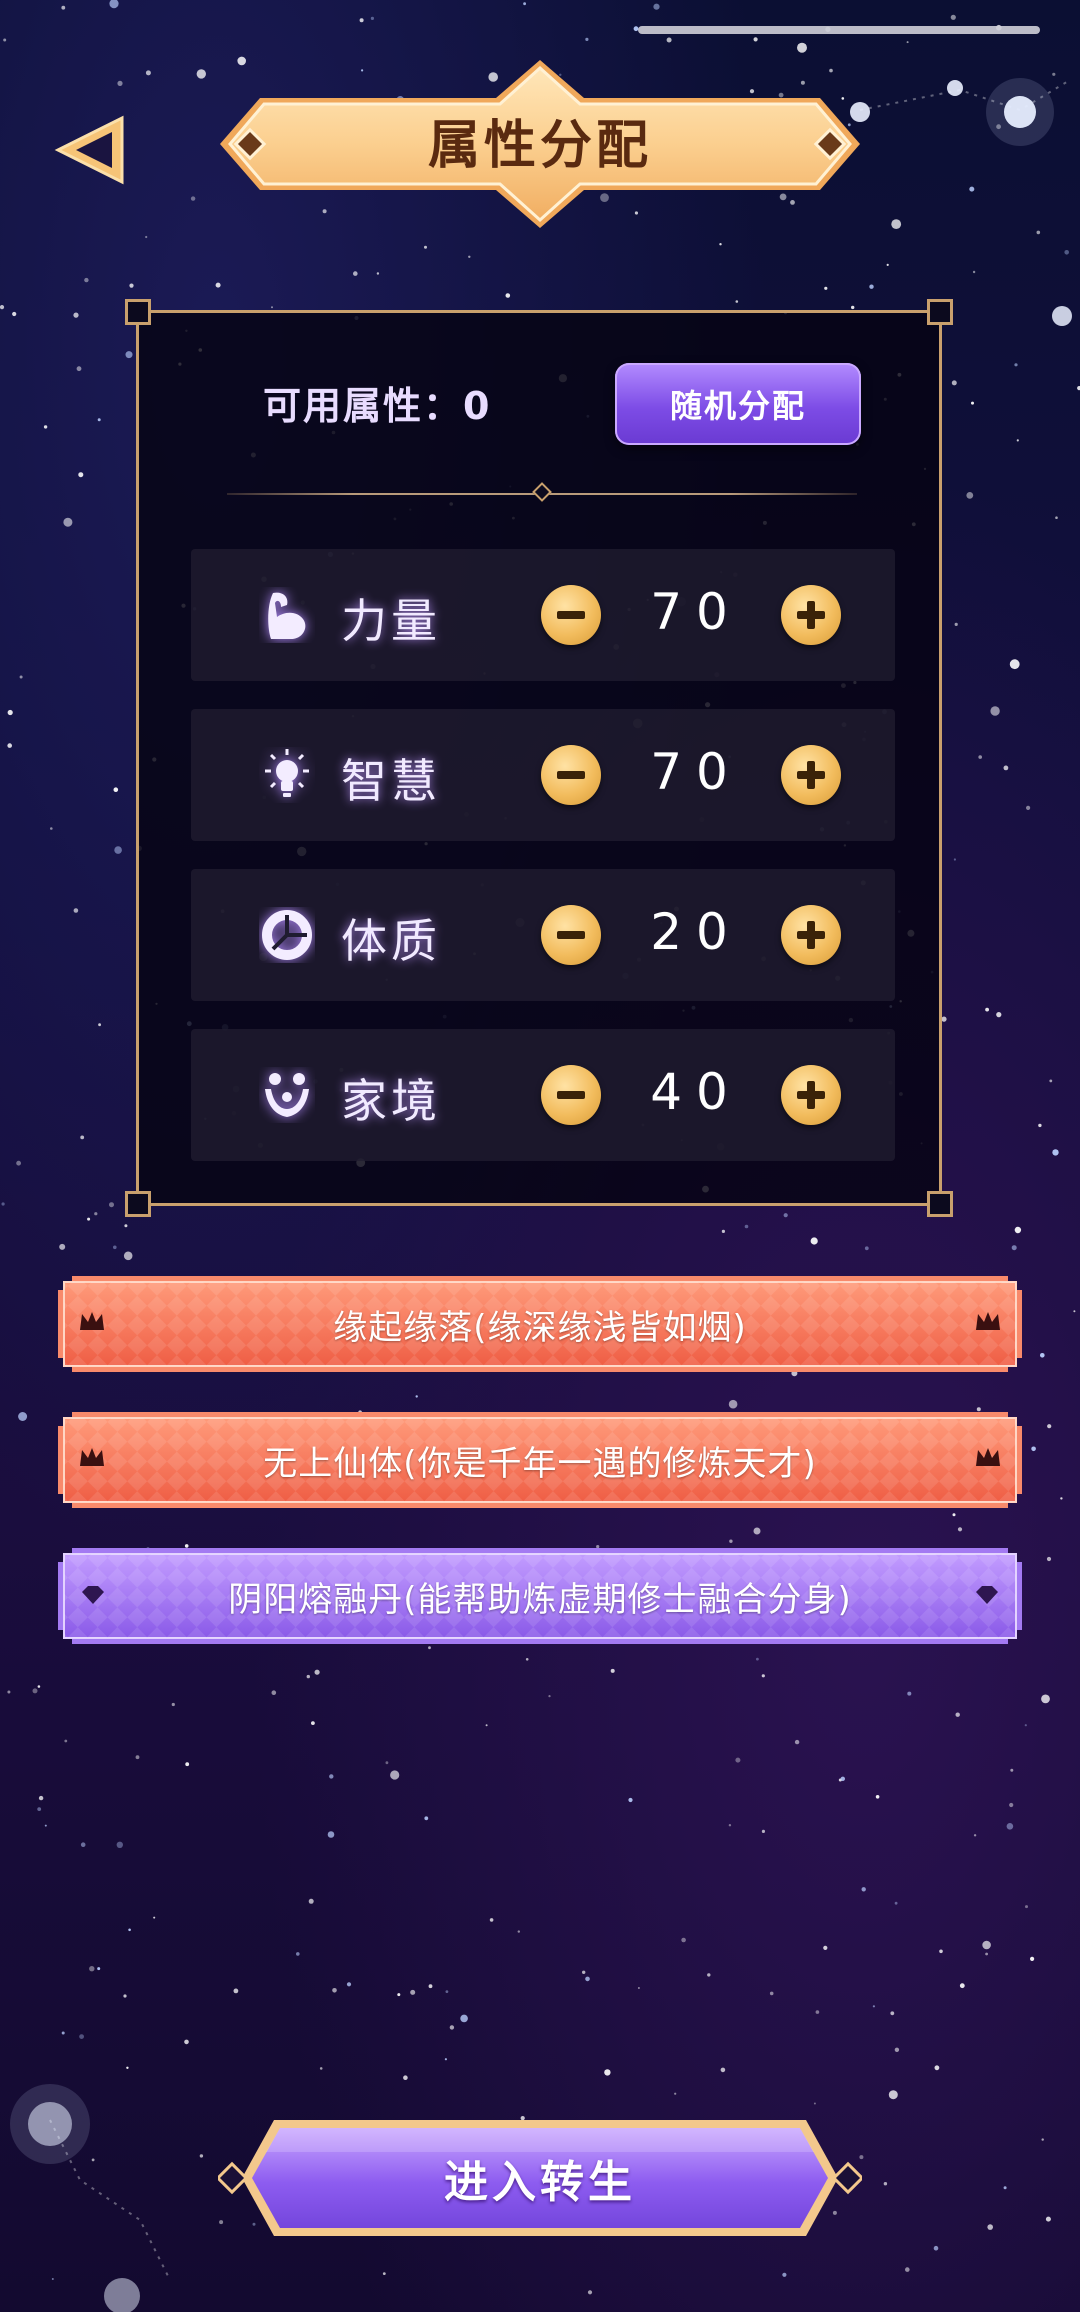 This screenshot has width=1080, height=2312. What do you see at coordinates (811, 935) in the screenshot?
I see `increase-constitution-button` at bounding box center [811, 935].